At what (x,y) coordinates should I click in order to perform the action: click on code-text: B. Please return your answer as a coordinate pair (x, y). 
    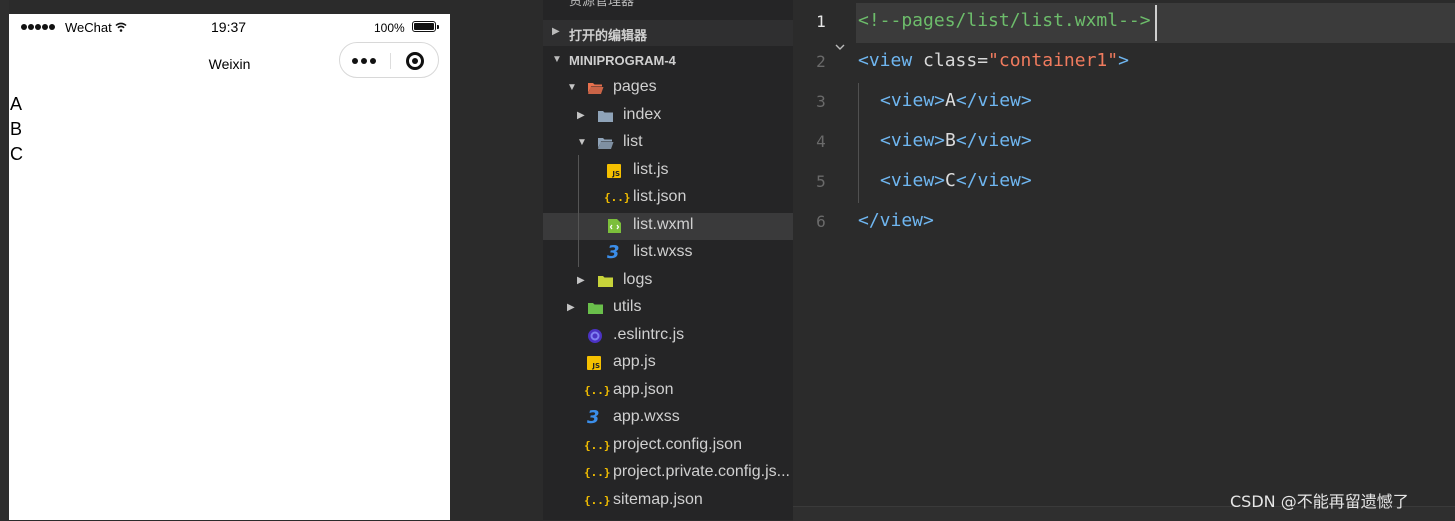
    Looking at the image, I should click on (950, 140).